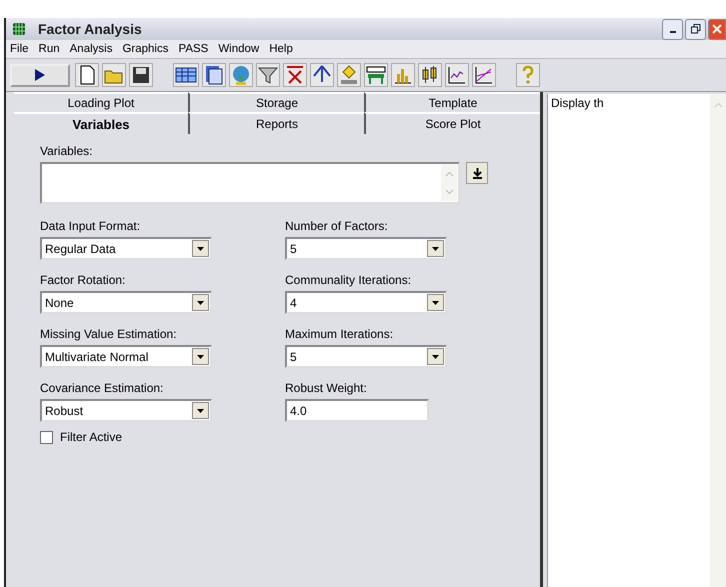 The image size is (726, 587). I want to click on play-icon, so click(40, 75).